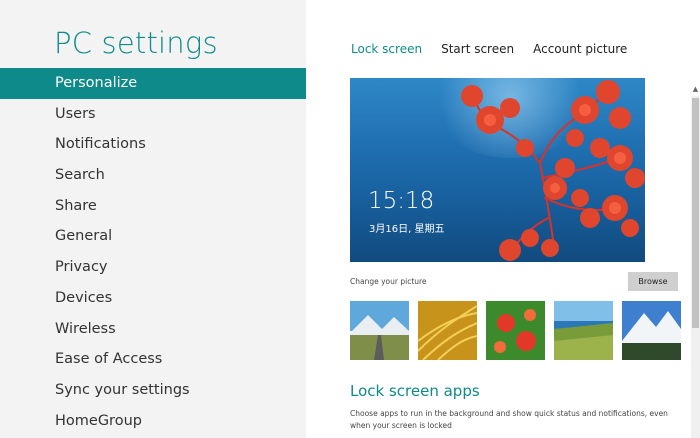 Image resolution: width=700 pixels, height=438 pixels. I want to click on green-coast-thumbnail, so click(583, 330).